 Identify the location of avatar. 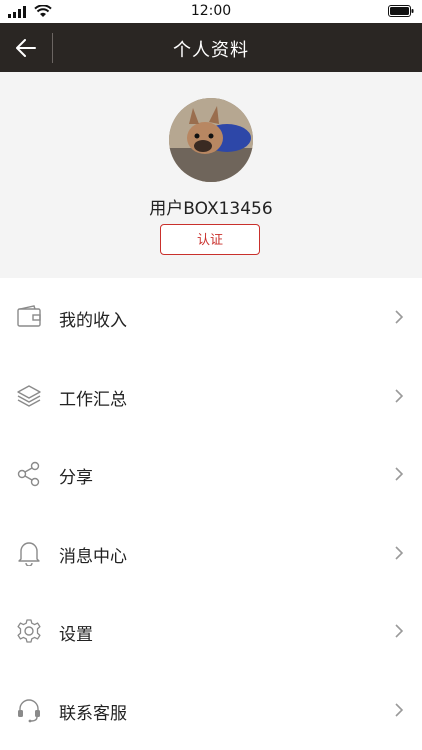
(211, 140).